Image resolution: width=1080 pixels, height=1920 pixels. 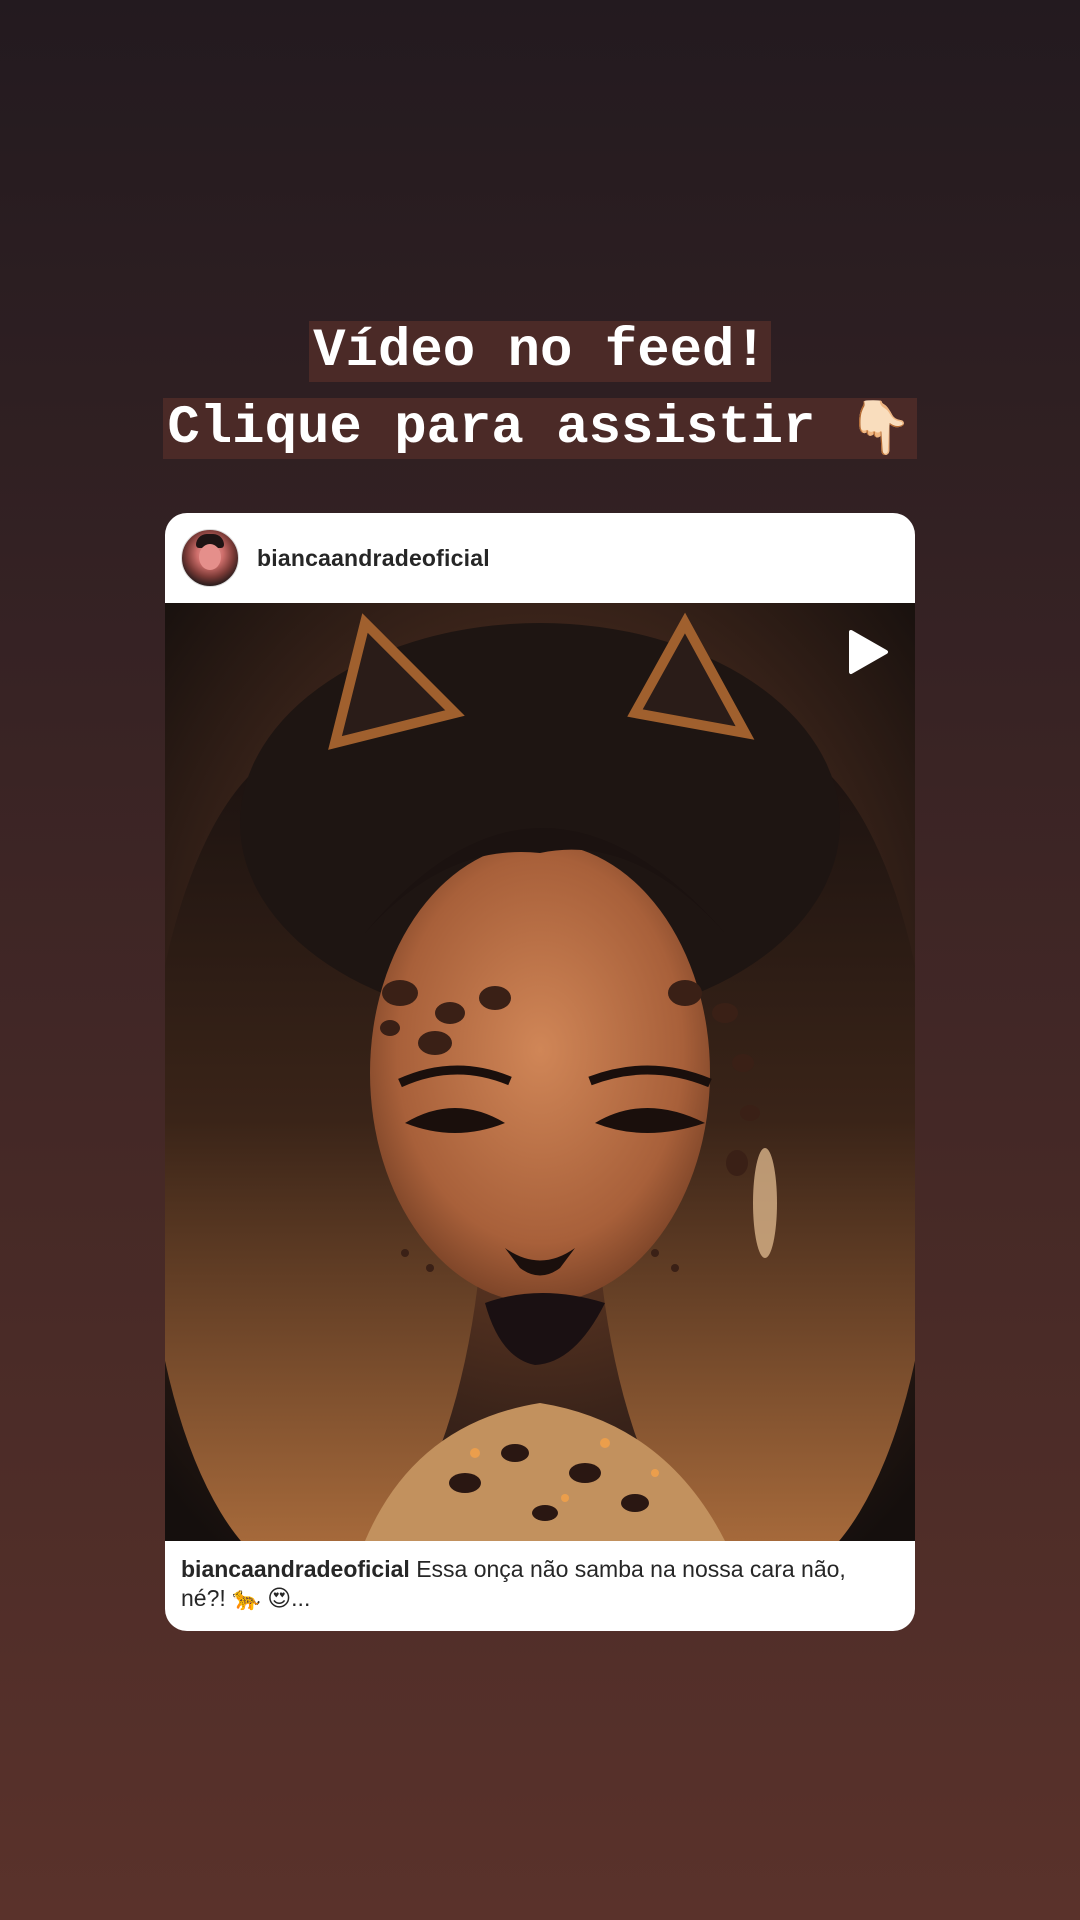 I want to click on post-username: biancaandradeoficial, so click(x=373, y=558).